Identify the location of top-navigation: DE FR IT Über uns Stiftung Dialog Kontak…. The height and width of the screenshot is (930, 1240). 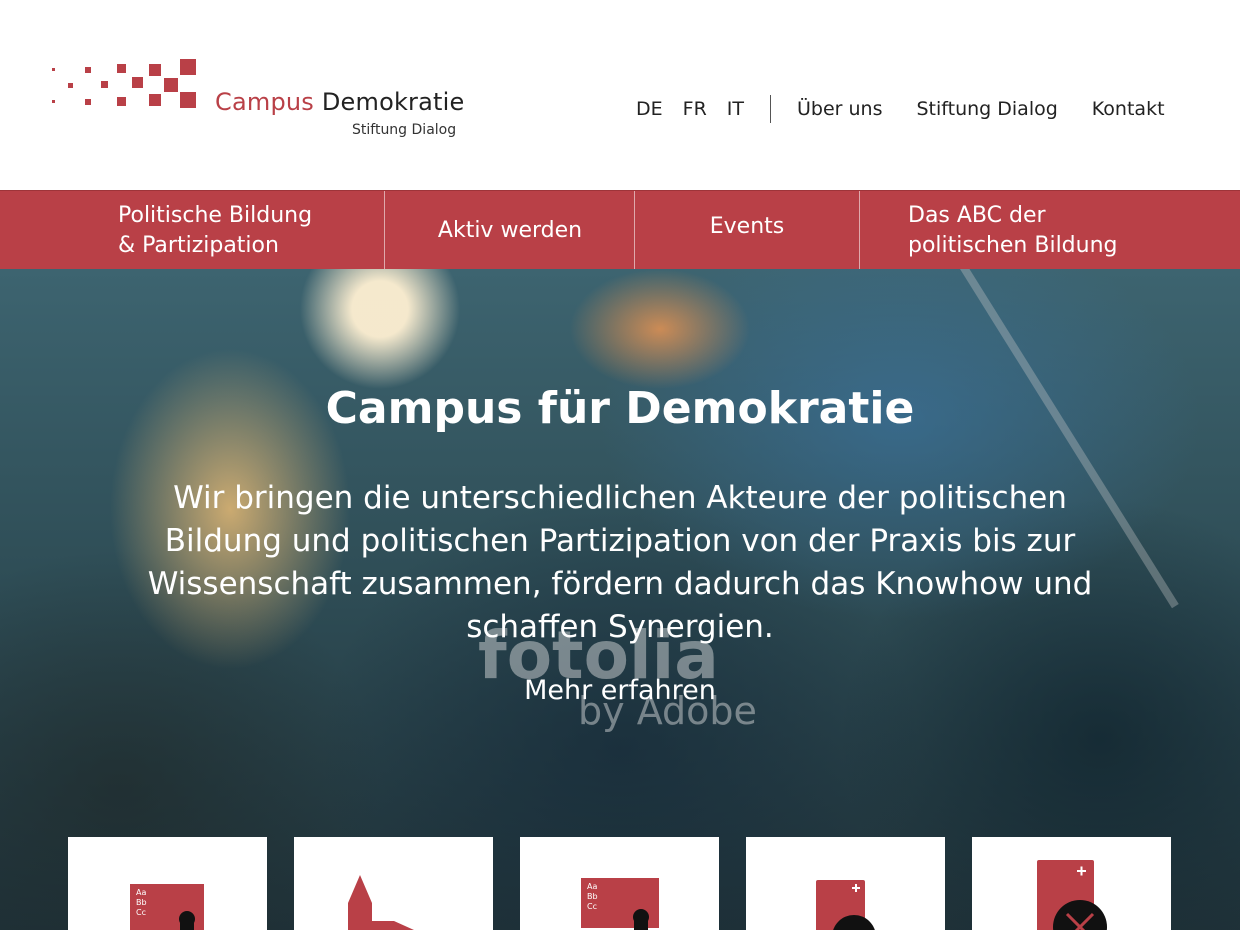
(900, 109).